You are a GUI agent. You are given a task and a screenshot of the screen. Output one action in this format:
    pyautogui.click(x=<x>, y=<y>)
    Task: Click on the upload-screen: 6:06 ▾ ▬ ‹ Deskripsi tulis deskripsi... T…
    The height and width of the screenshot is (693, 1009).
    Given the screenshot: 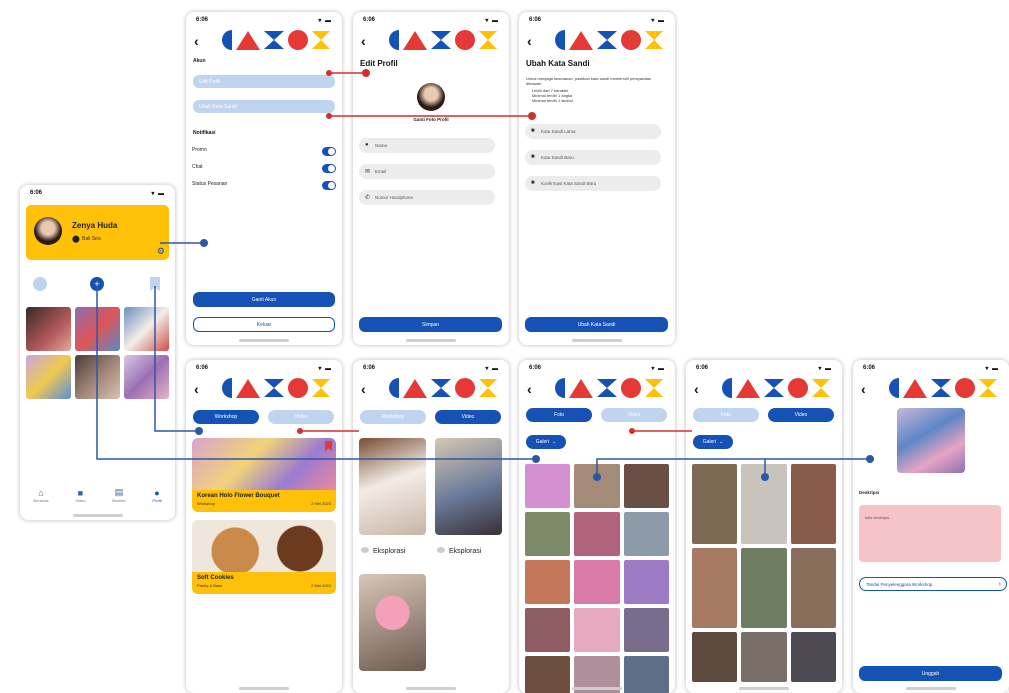 What is the action you would take?
    pyautogui.click(x=931, y=526)
    